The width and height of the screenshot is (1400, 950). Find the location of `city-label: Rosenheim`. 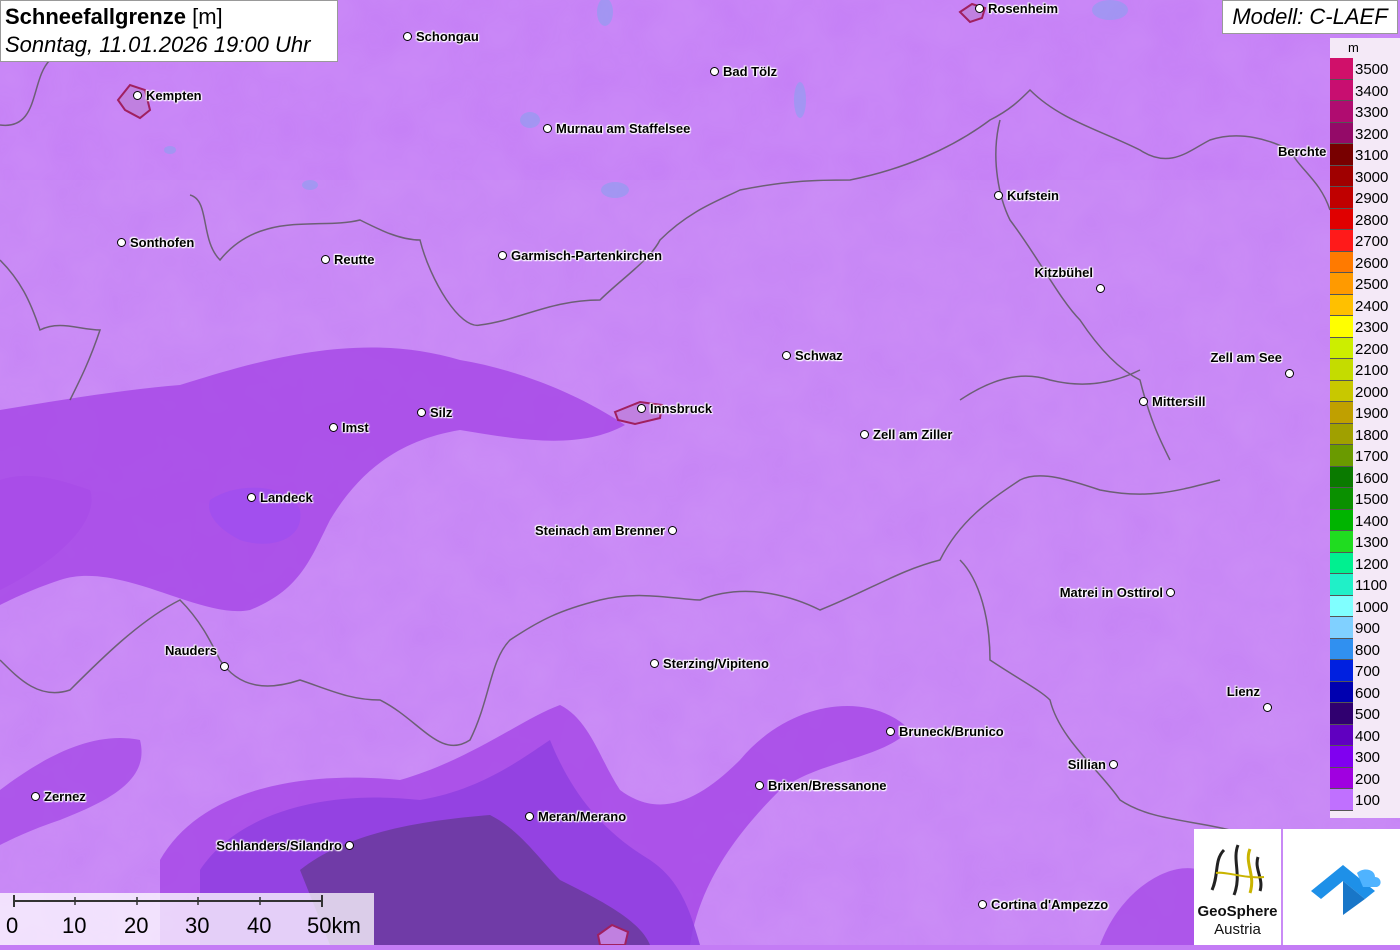

city-label: Rosenheim is located at coordinates (1023, 8).